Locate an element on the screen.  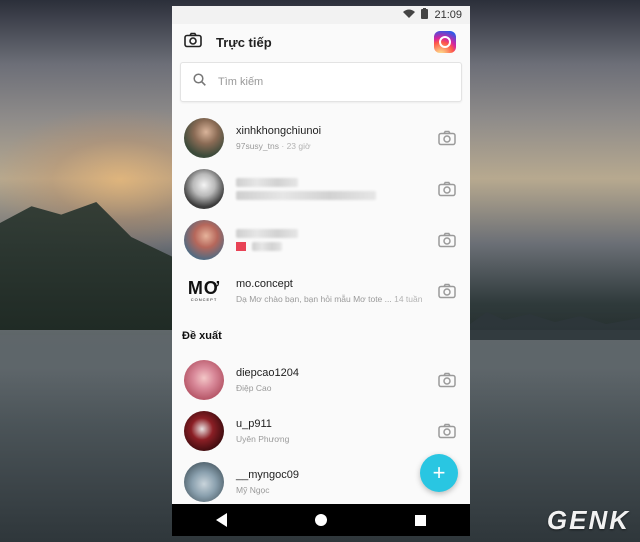
background-mountain-right is located at coordinates (555, 326).